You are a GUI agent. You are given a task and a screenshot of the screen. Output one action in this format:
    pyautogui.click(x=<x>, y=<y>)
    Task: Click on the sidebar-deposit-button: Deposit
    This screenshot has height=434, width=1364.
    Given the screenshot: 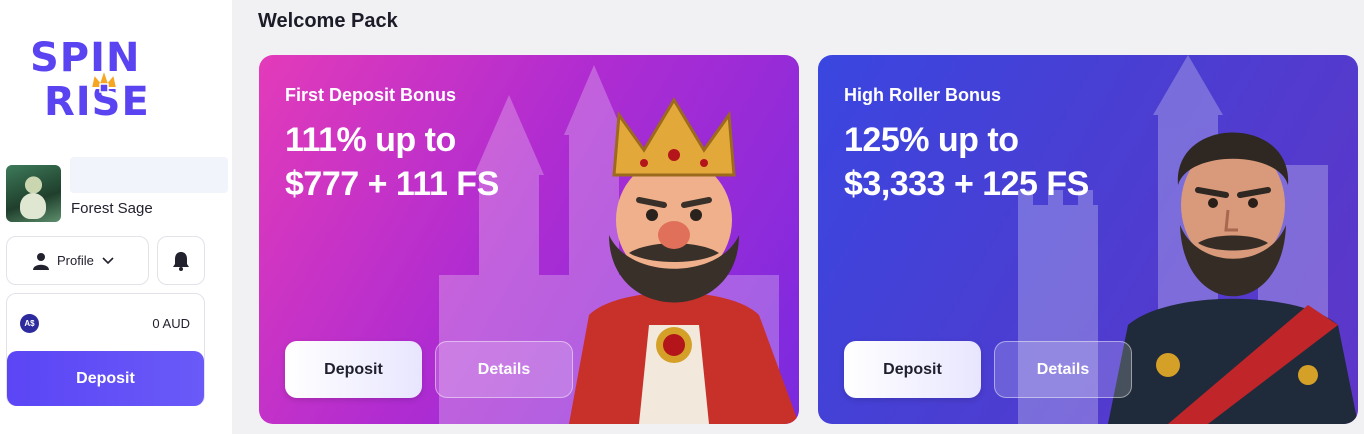 What is the action you would take?
    pyautogui.click(x=105, y=378)
    